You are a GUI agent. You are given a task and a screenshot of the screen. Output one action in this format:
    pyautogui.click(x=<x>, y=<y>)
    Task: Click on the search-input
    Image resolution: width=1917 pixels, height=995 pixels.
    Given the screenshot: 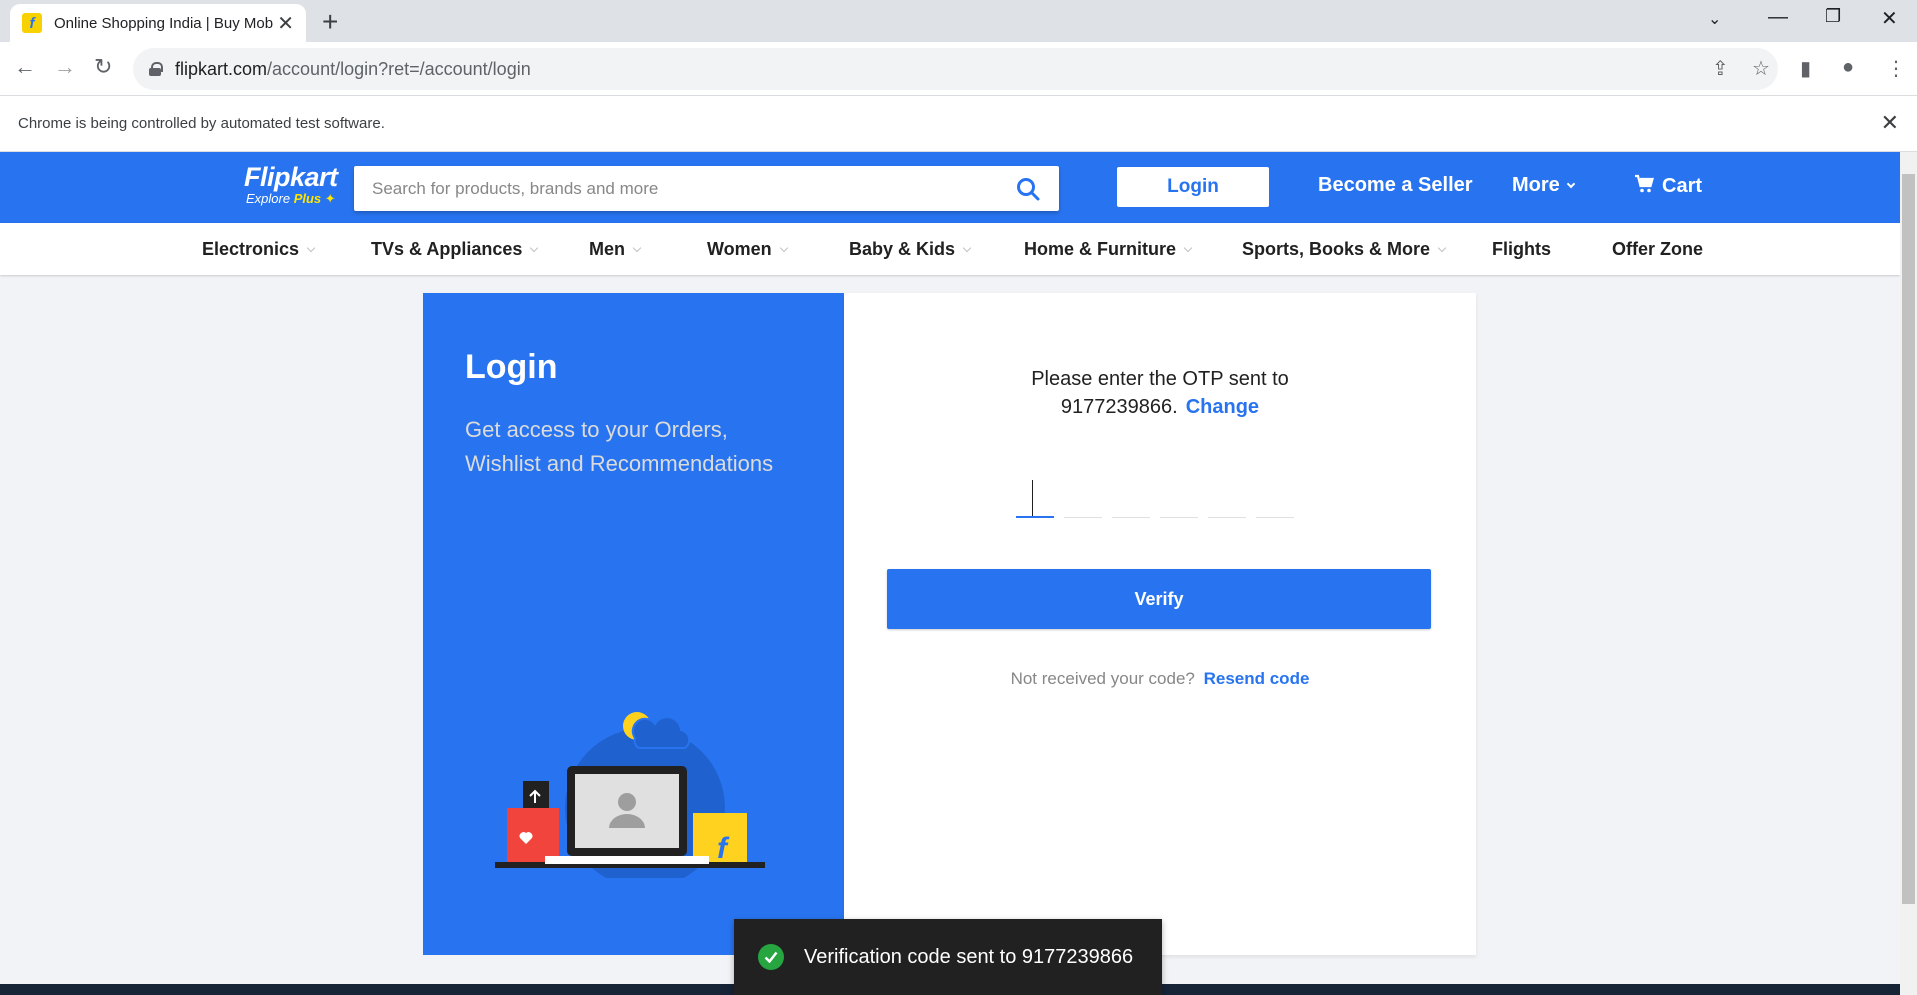 What is the action you would take?
    pyautogui.click(x=692, y=188)
    